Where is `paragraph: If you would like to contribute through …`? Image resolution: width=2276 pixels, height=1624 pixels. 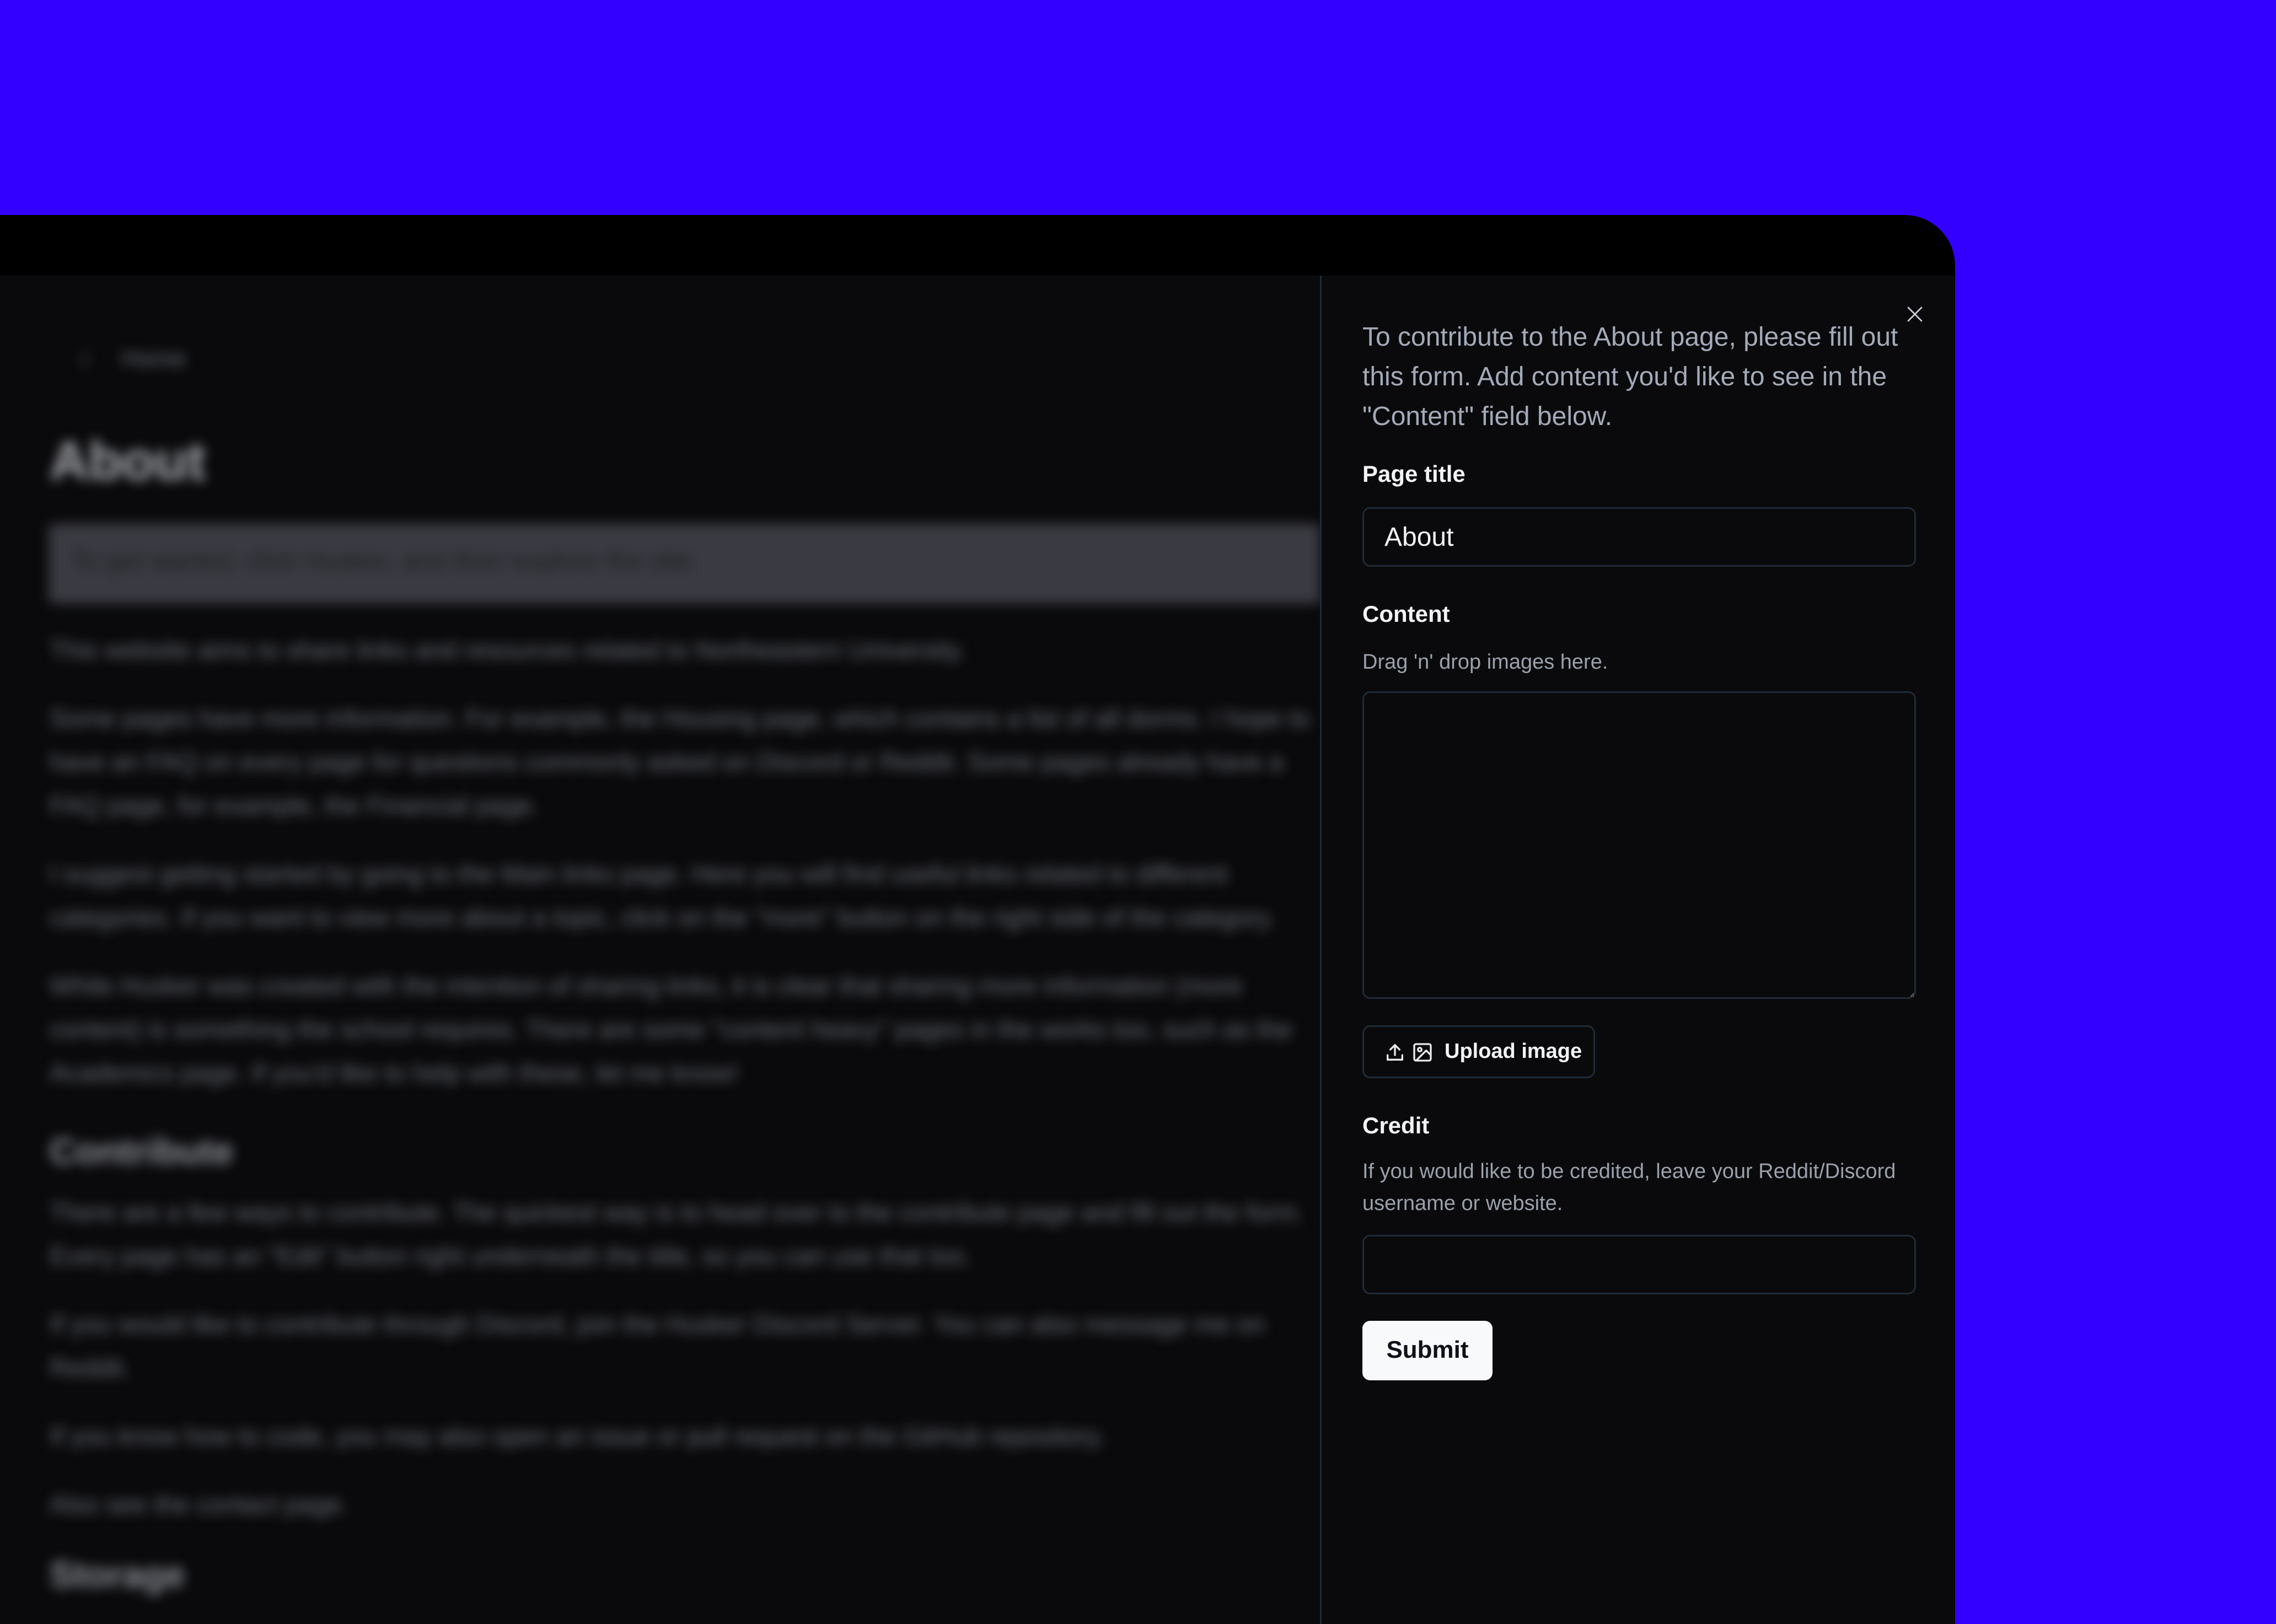
paragraph: If you would like to contribute through … is located at coordinates (657, 1324).